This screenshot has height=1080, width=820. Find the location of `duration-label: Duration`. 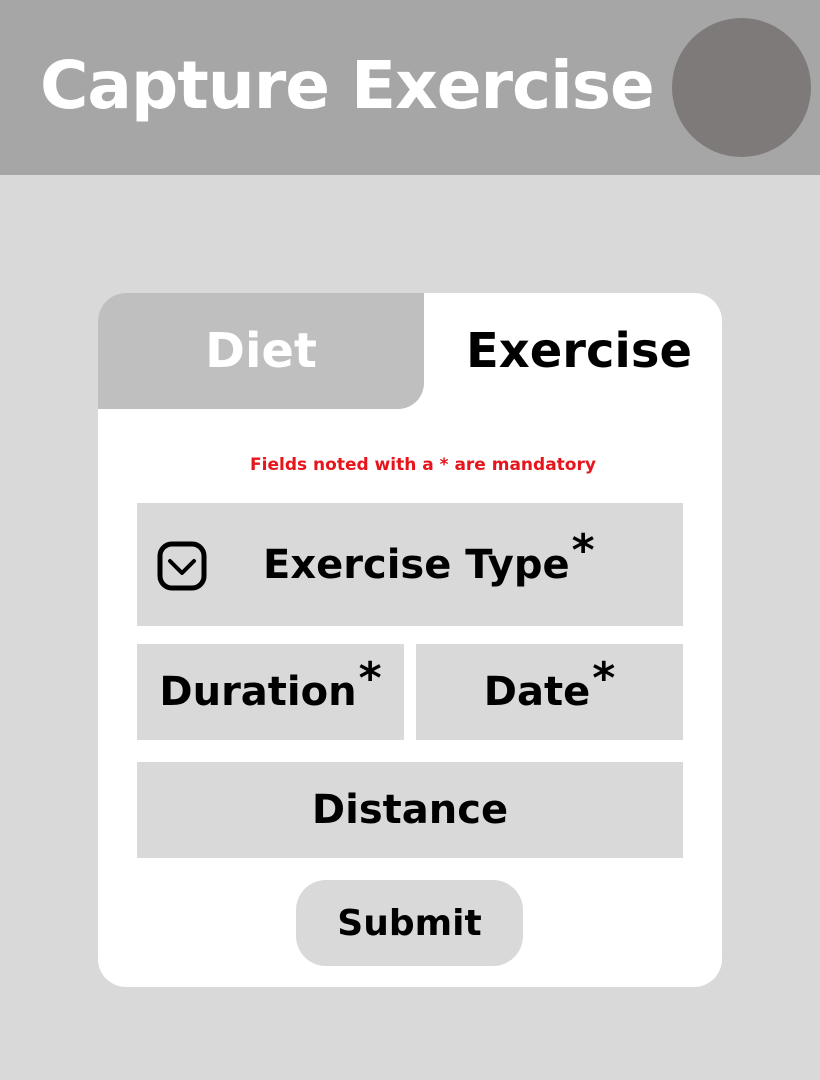

duration-label: Duration is located at coordinates (258, 692).